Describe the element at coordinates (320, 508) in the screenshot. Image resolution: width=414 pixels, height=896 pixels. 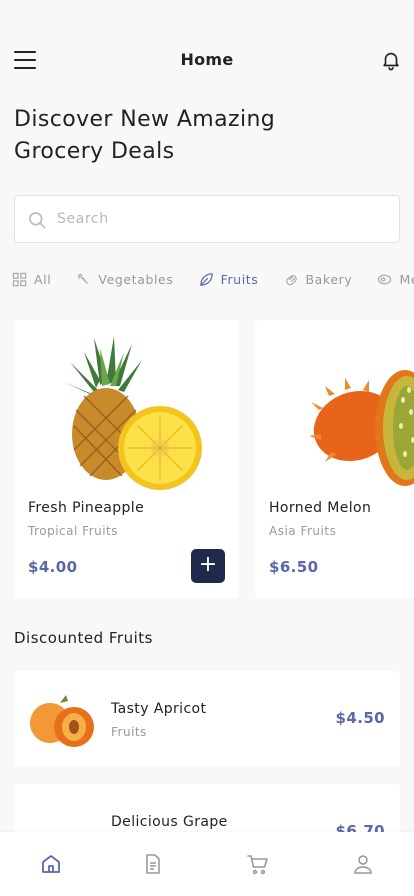
I see `product-name: Horned Melon` at that location.